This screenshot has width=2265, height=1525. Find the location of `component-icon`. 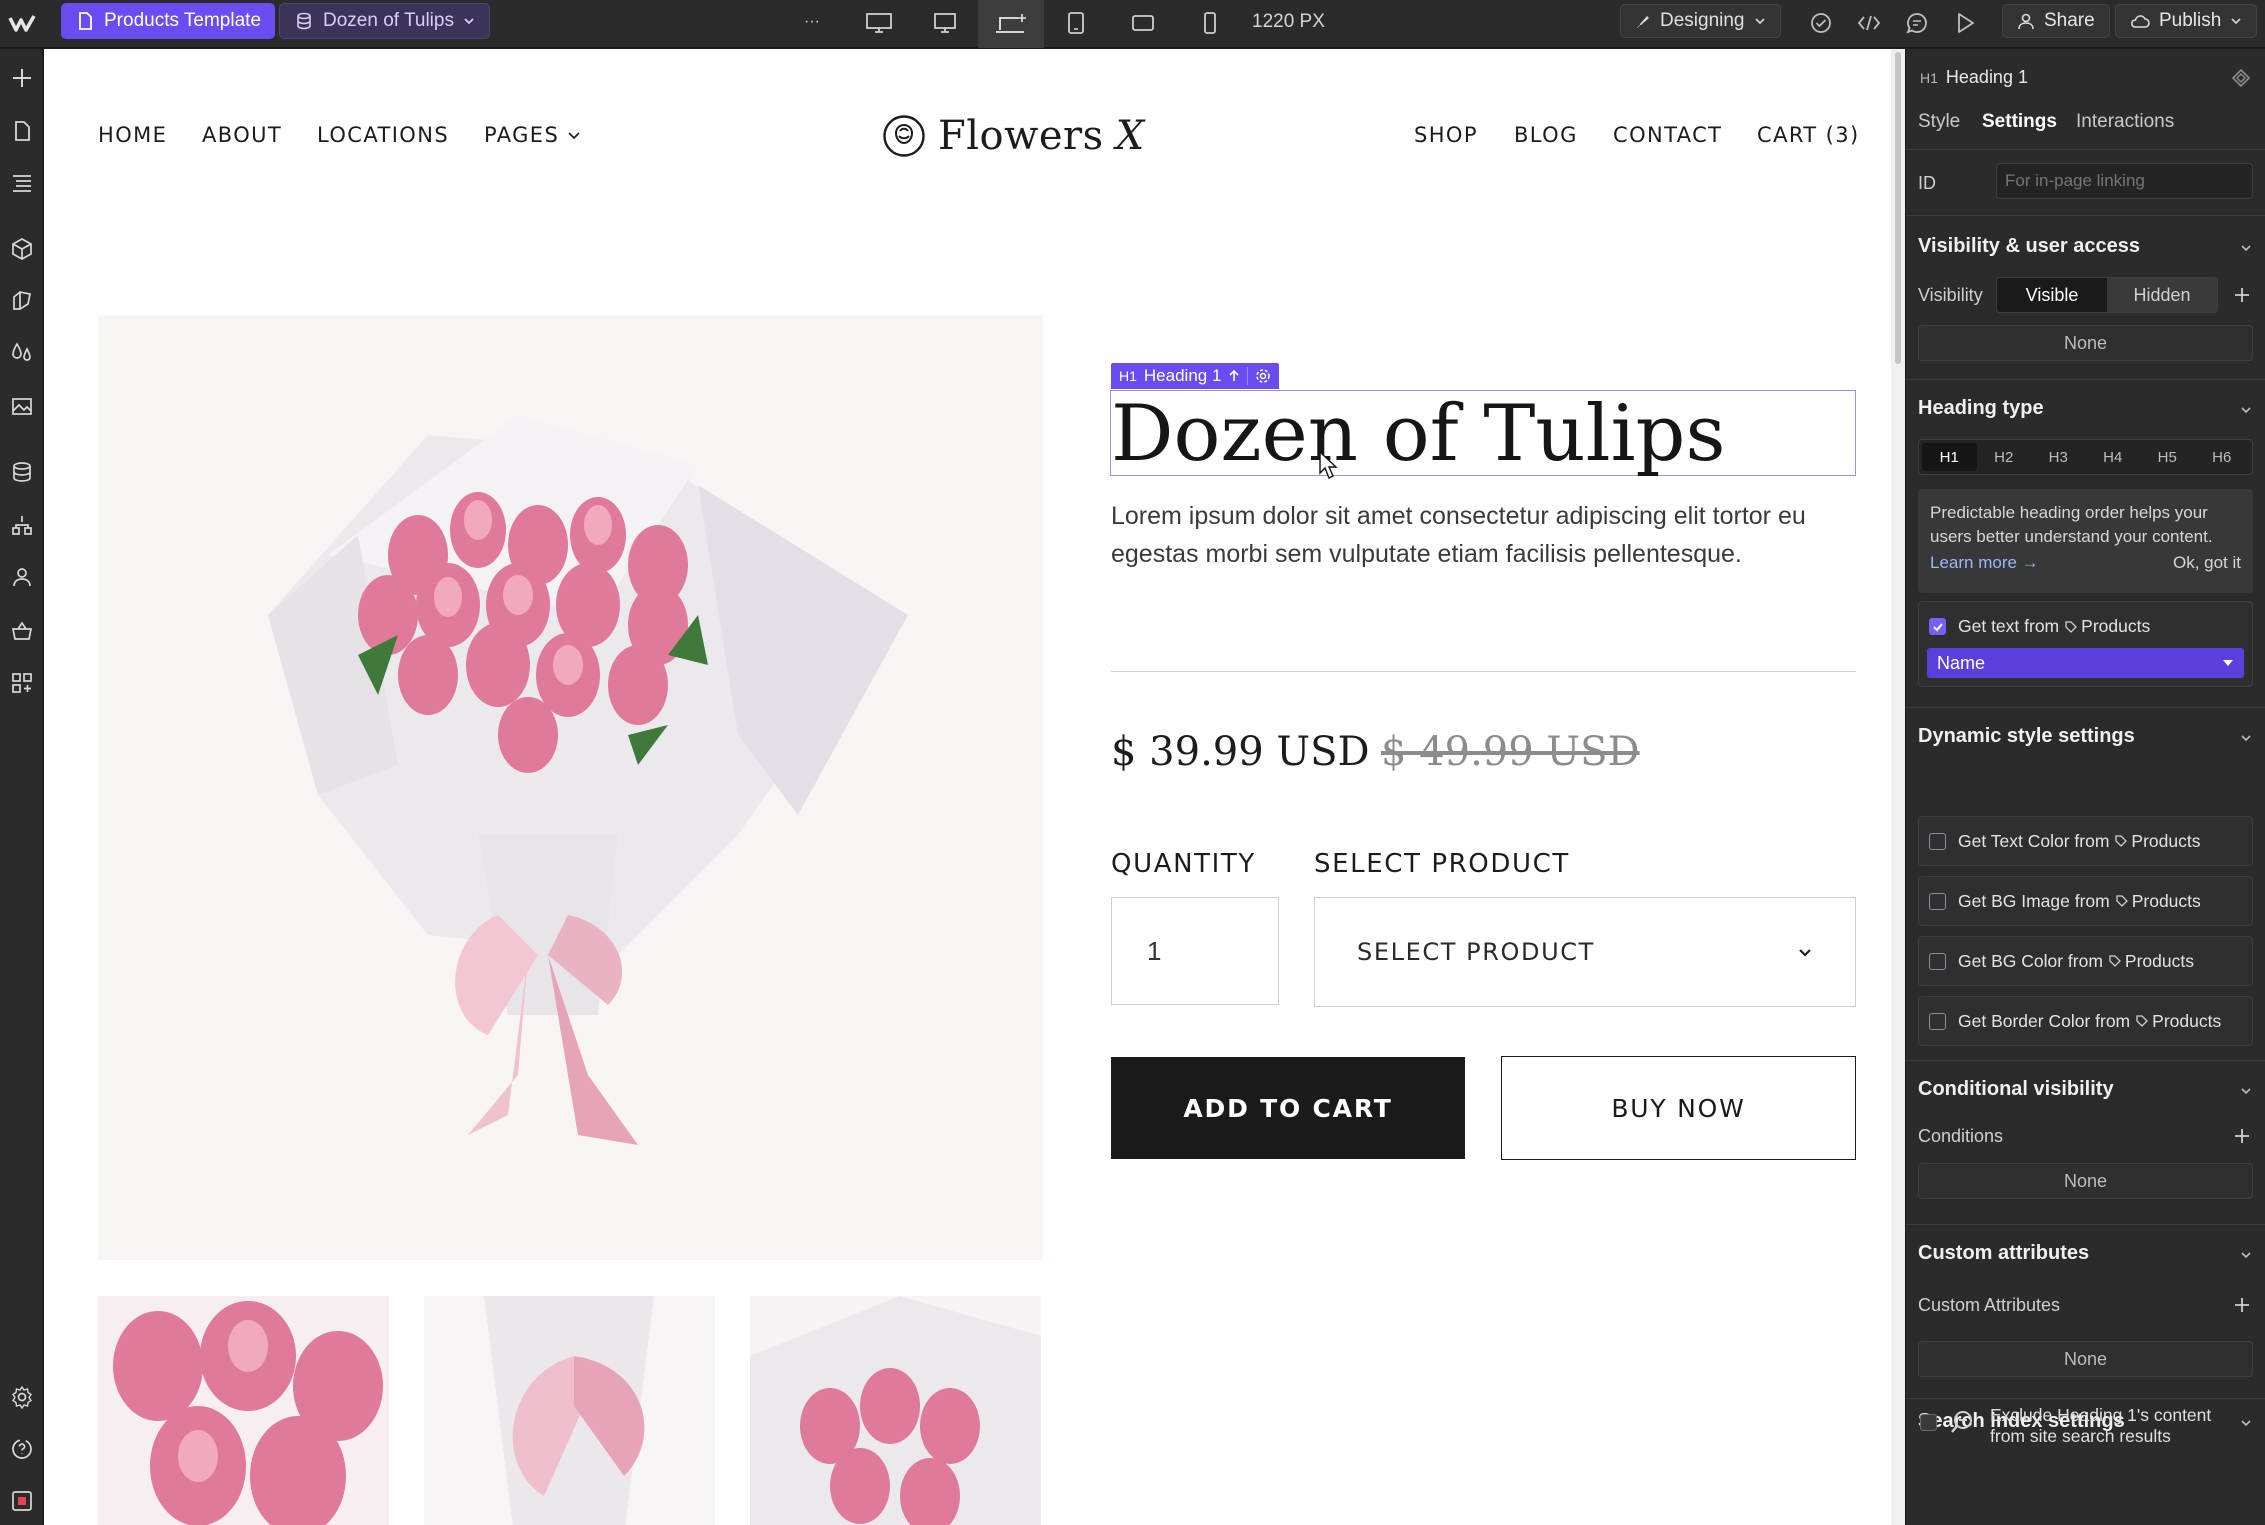

component-icon is located at coordinates (2241, 78).